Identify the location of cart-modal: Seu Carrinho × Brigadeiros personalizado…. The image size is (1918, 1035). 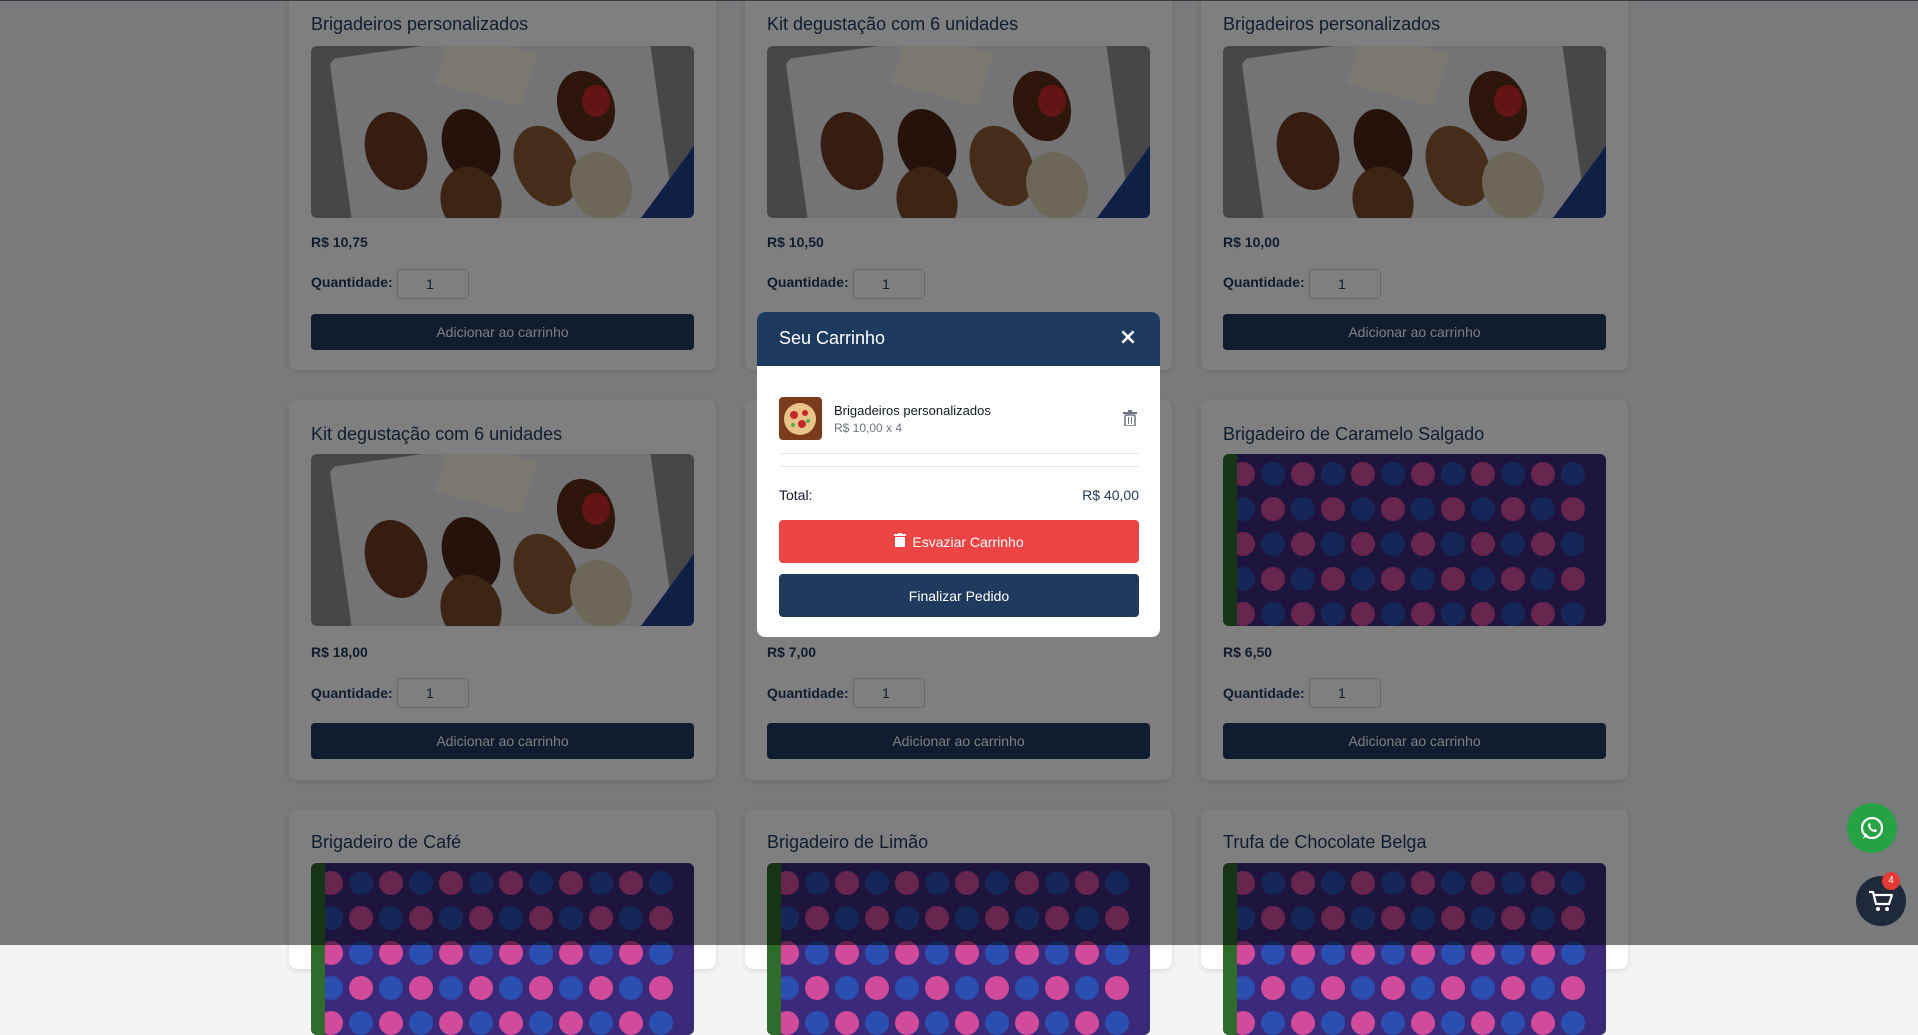
(958, 474).